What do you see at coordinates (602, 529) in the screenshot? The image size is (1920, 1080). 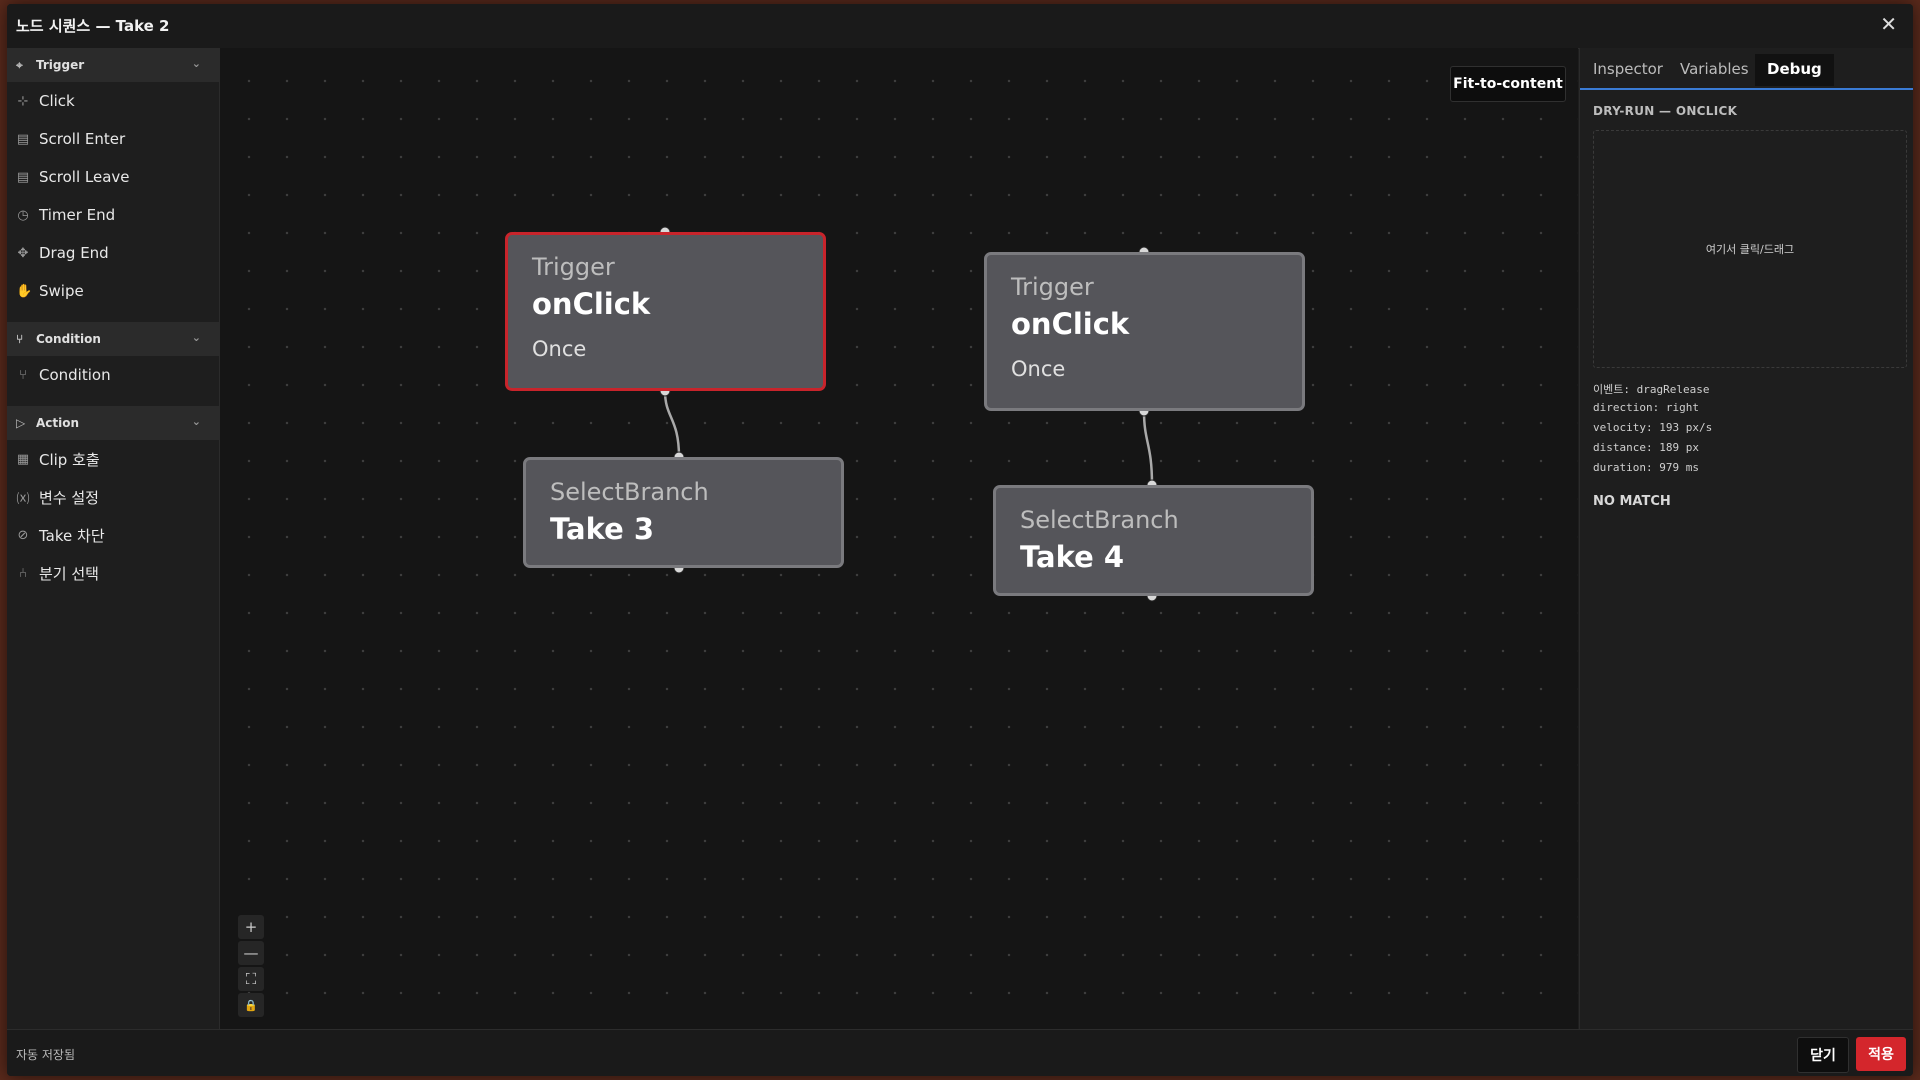 I see `node-name: Take 3` at bounding box center [602, 529].